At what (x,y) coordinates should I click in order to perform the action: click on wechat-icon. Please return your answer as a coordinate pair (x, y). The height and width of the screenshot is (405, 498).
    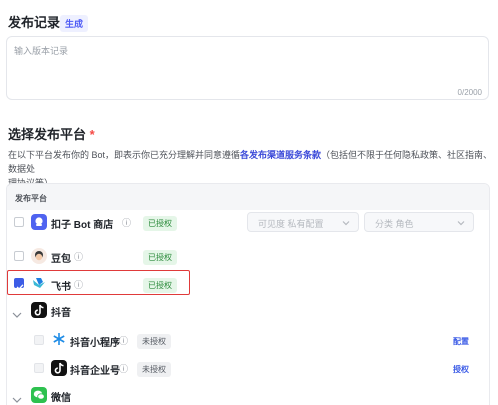
    Looking at the image, I should click on (39, 395).